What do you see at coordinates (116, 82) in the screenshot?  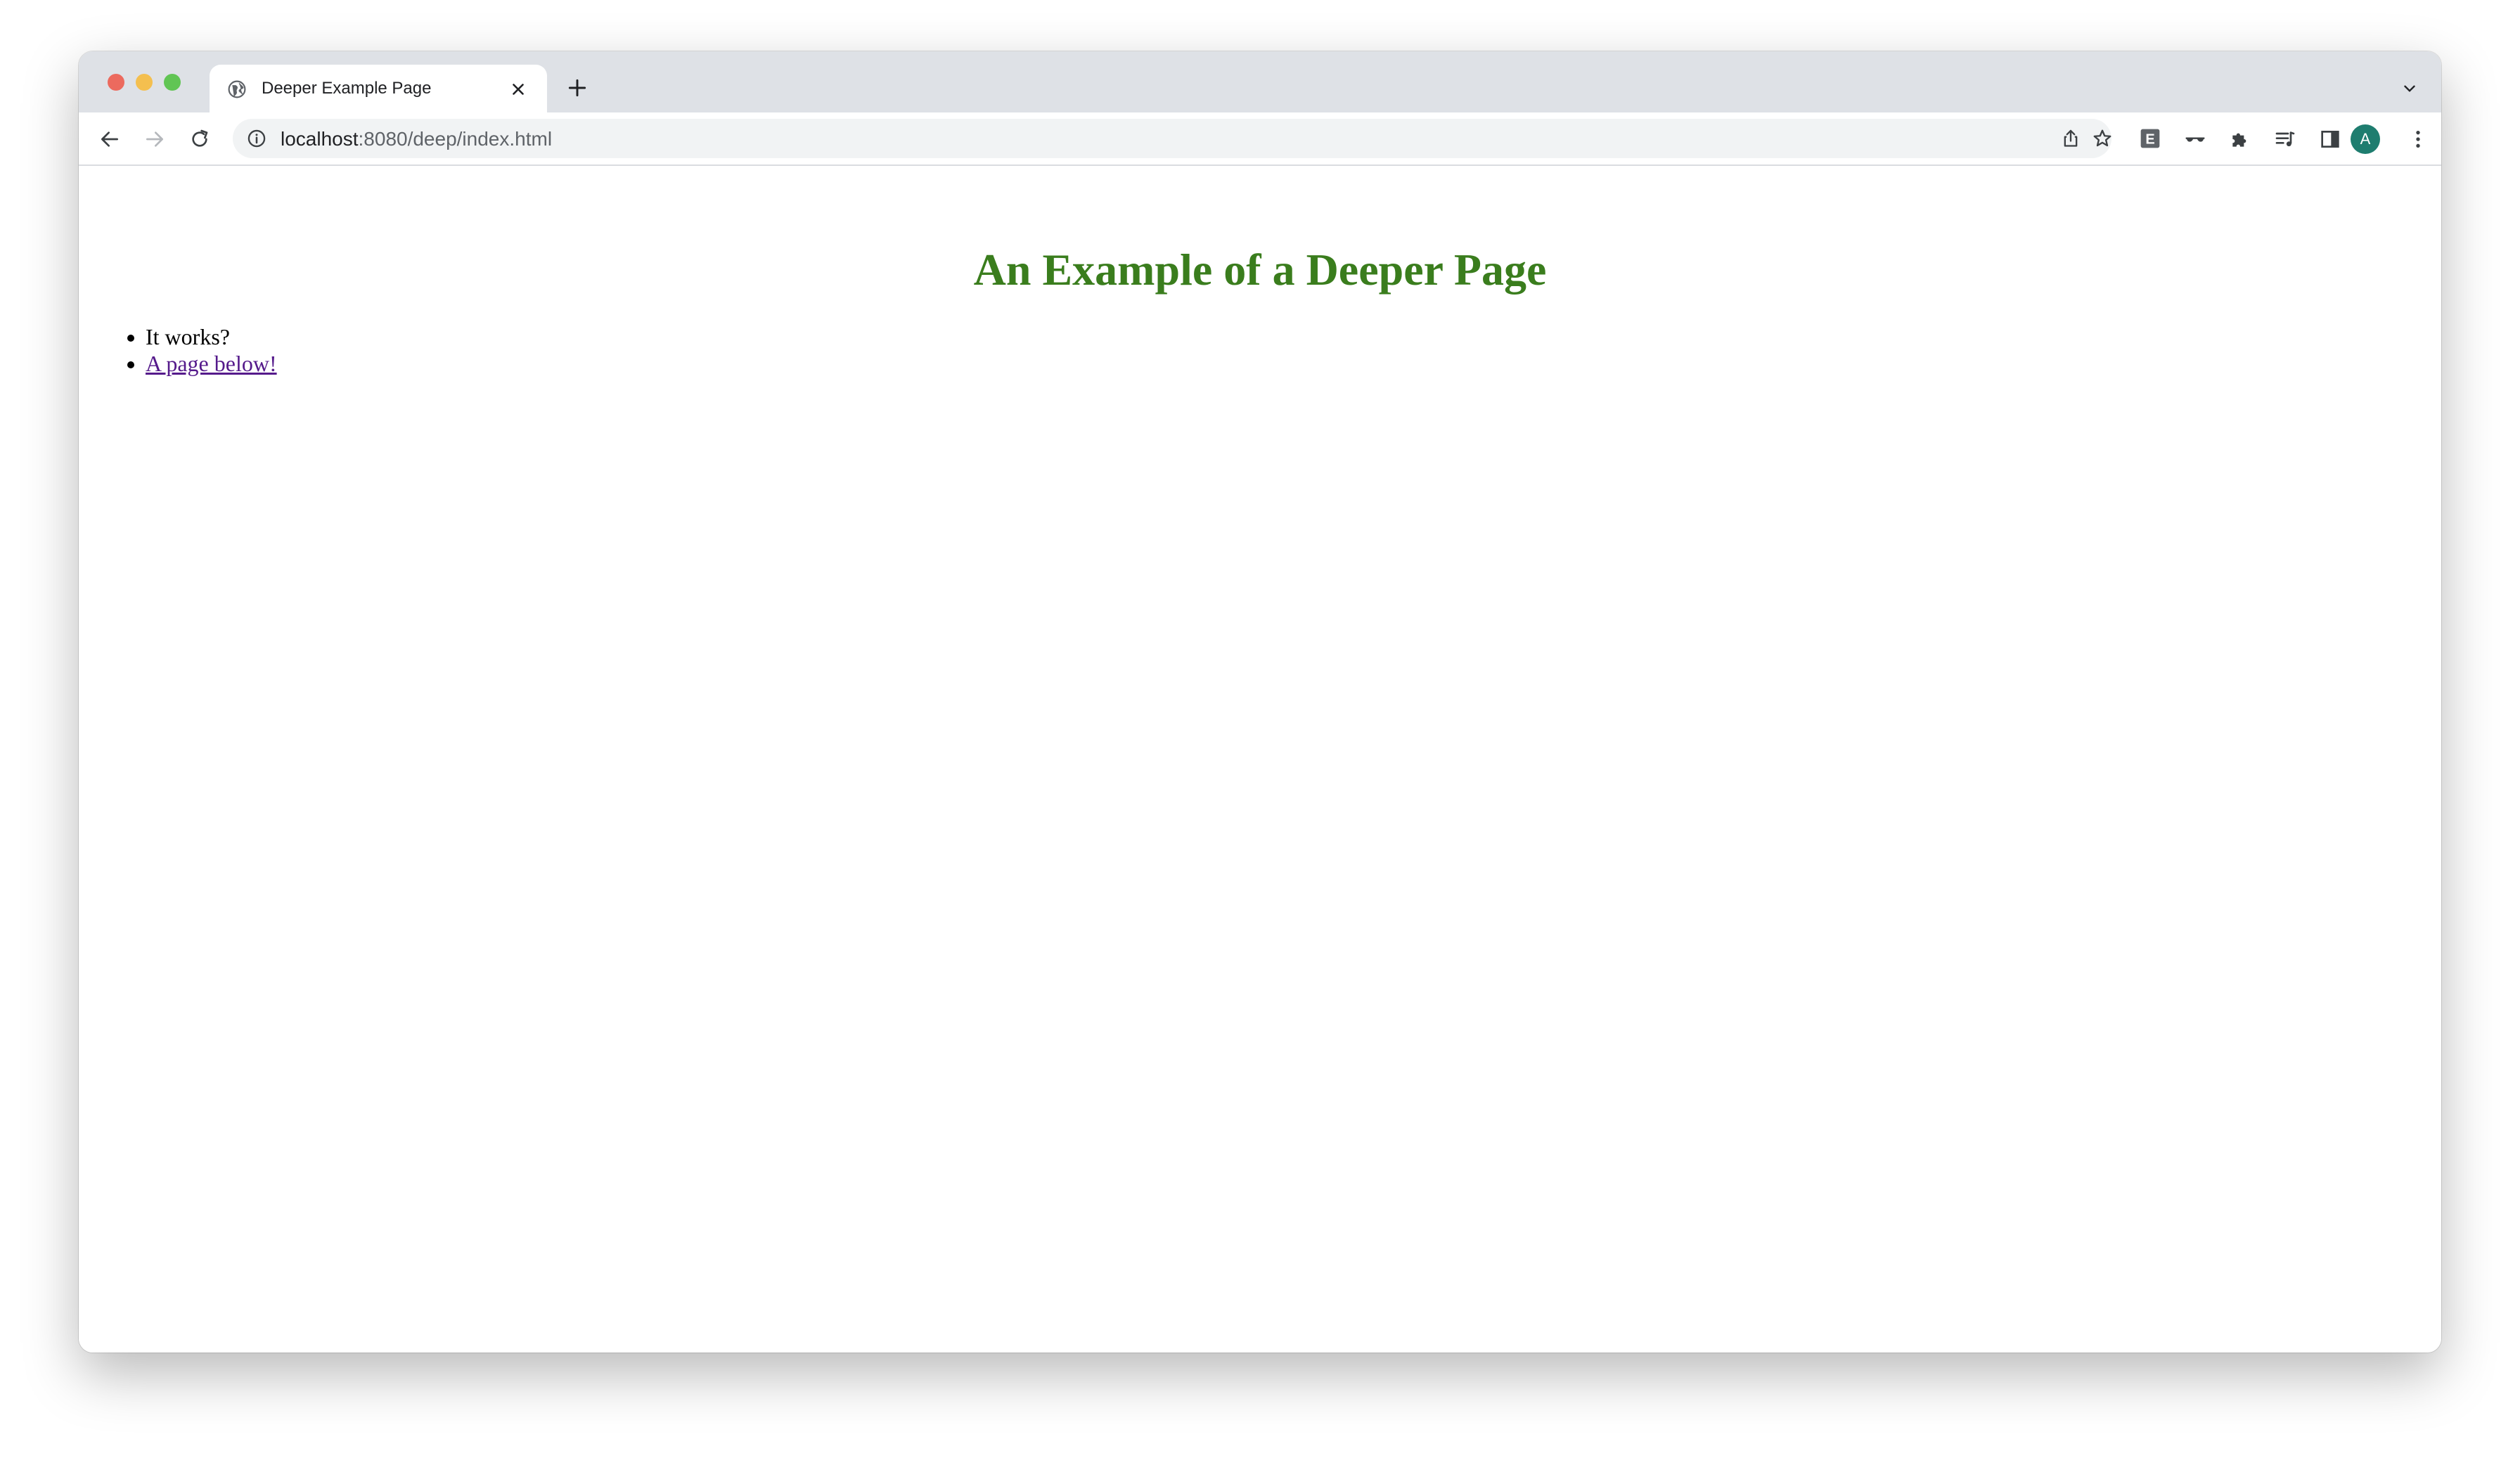 I see `window-close-button` at bounding box center [116, 82].